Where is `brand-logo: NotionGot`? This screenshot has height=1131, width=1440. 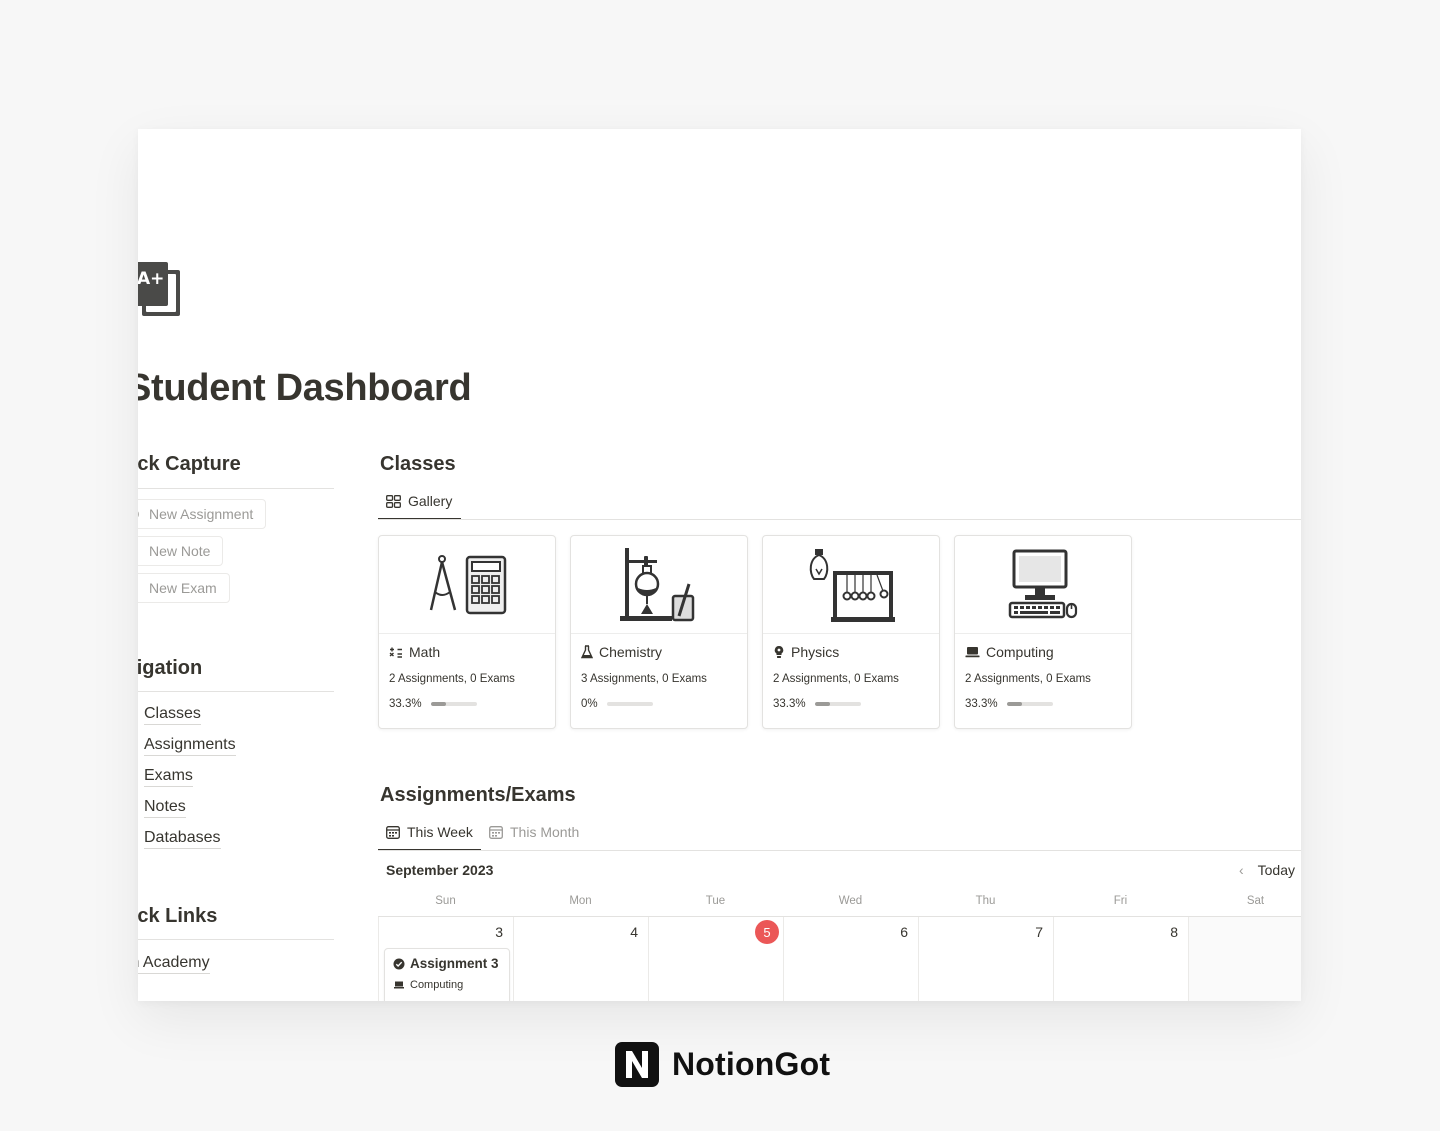 brand-logo: NotionGot is located at coordinates (722, 1064).